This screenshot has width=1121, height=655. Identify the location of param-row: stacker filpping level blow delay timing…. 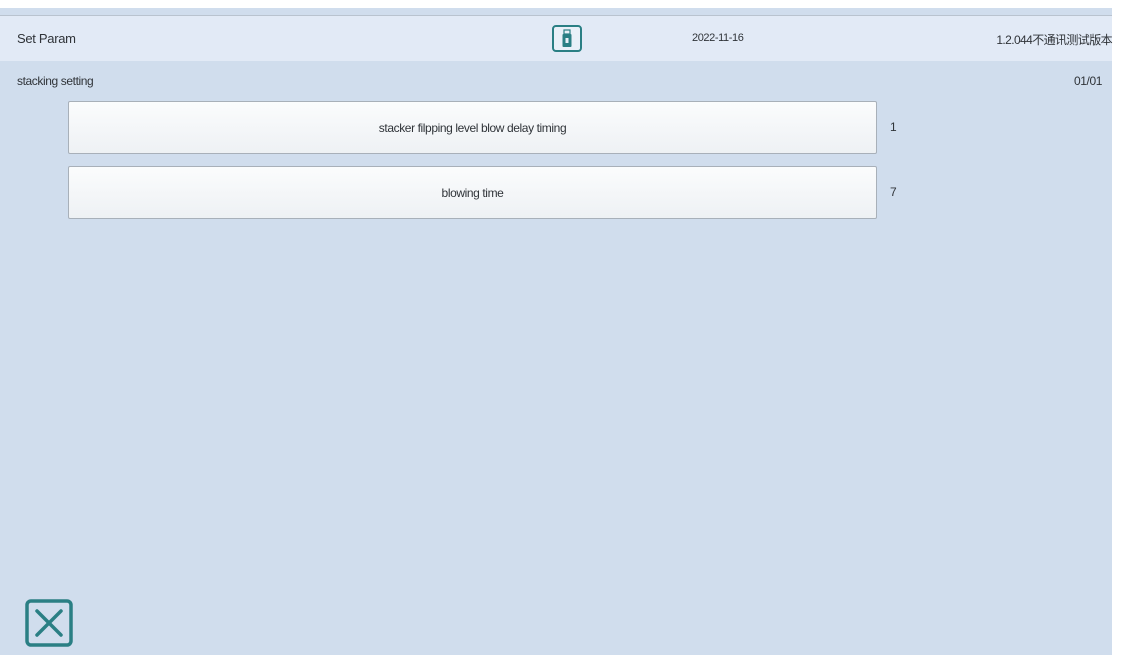
(488, 128).